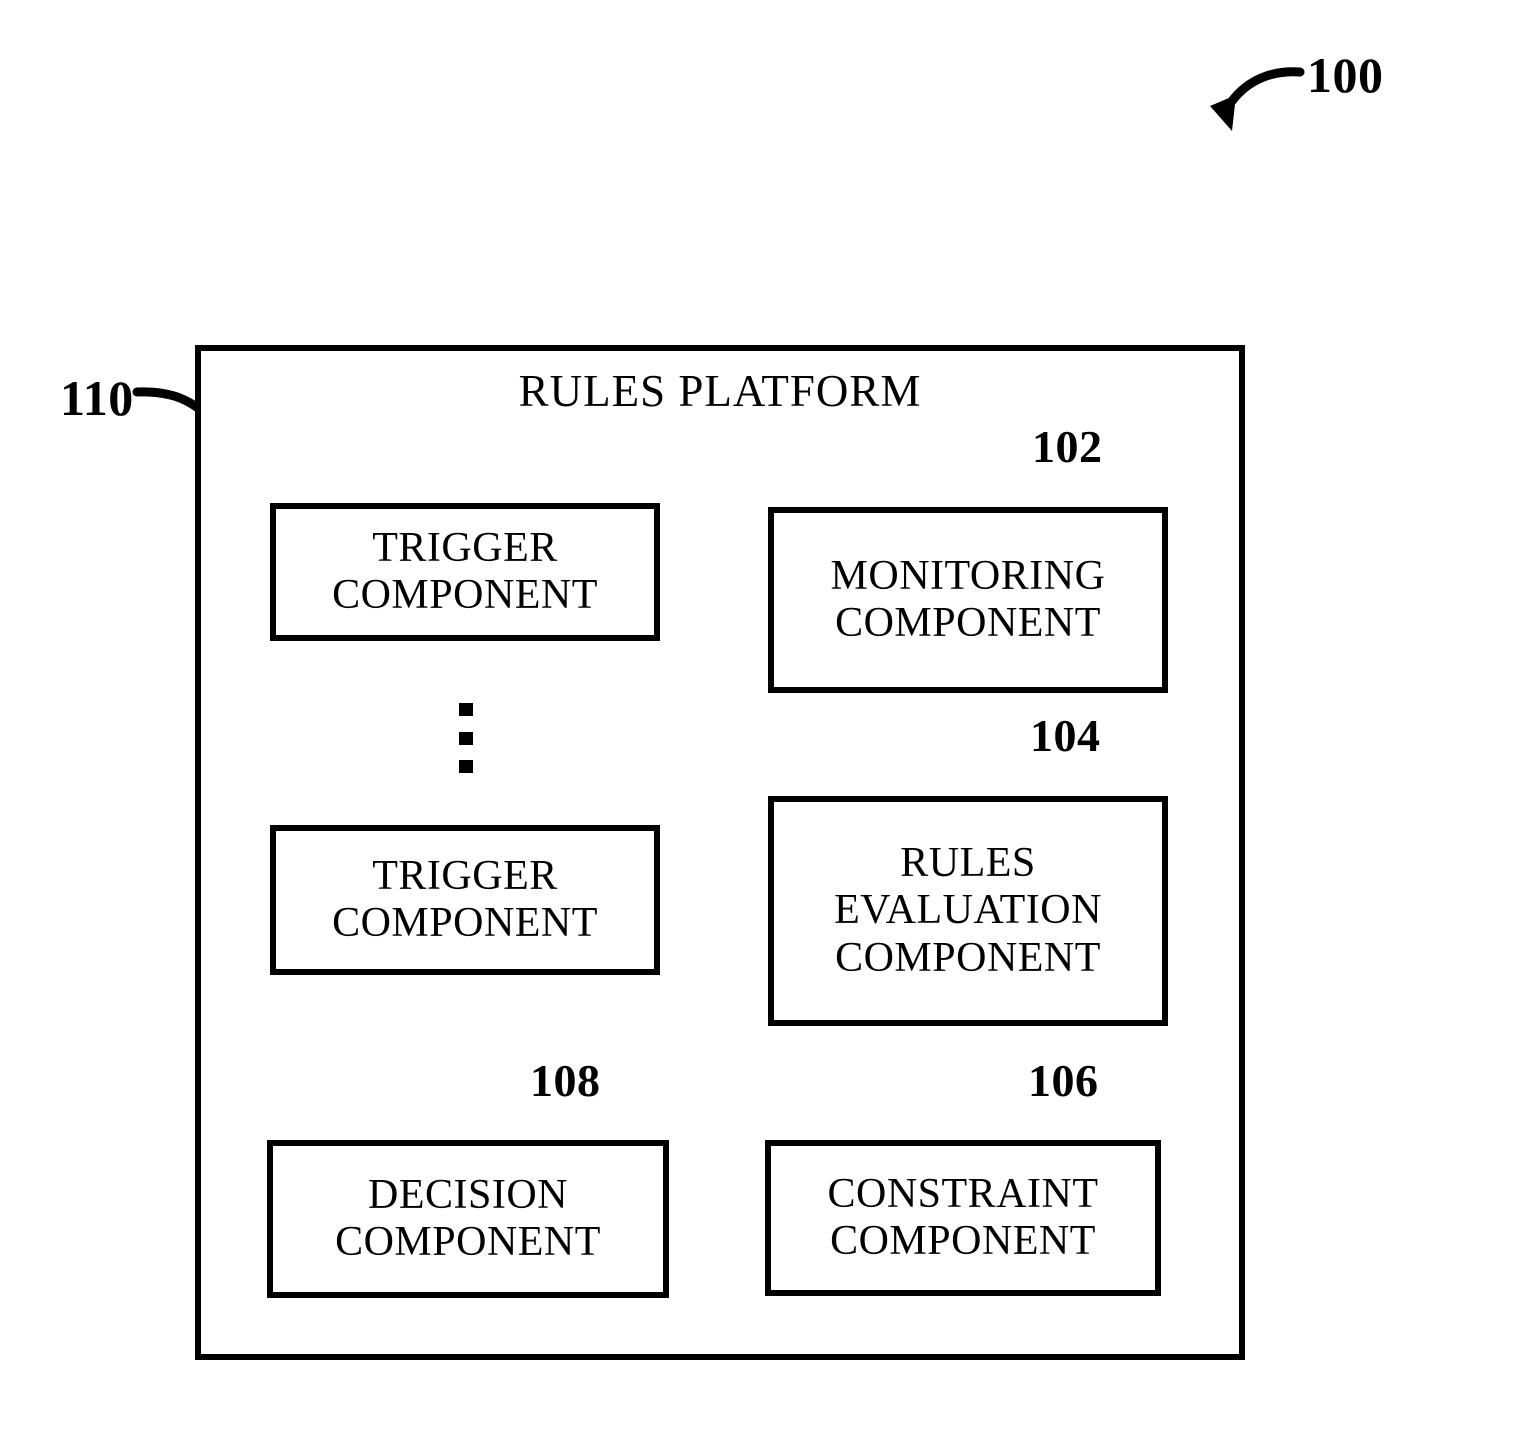 This screenshot has width=1533, height=1440. What do you see at coordinates (468, 1242) in the screenshot?
I see `decision-component-line-2: COMPONENT` at bounding box center [468, 1242].